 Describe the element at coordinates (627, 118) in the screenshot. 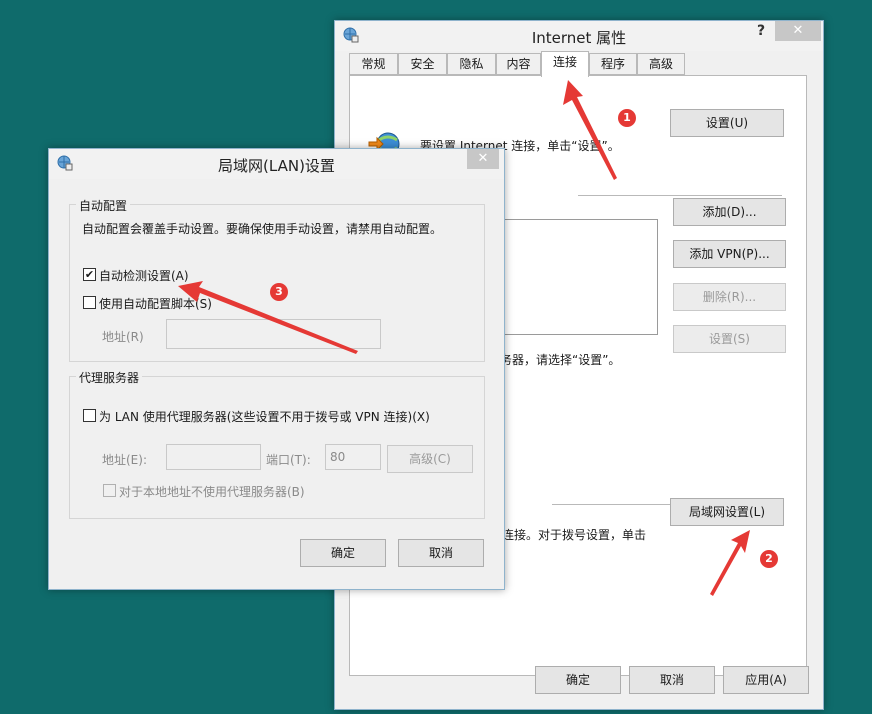

I see `badge-step-1: 1` at that location.